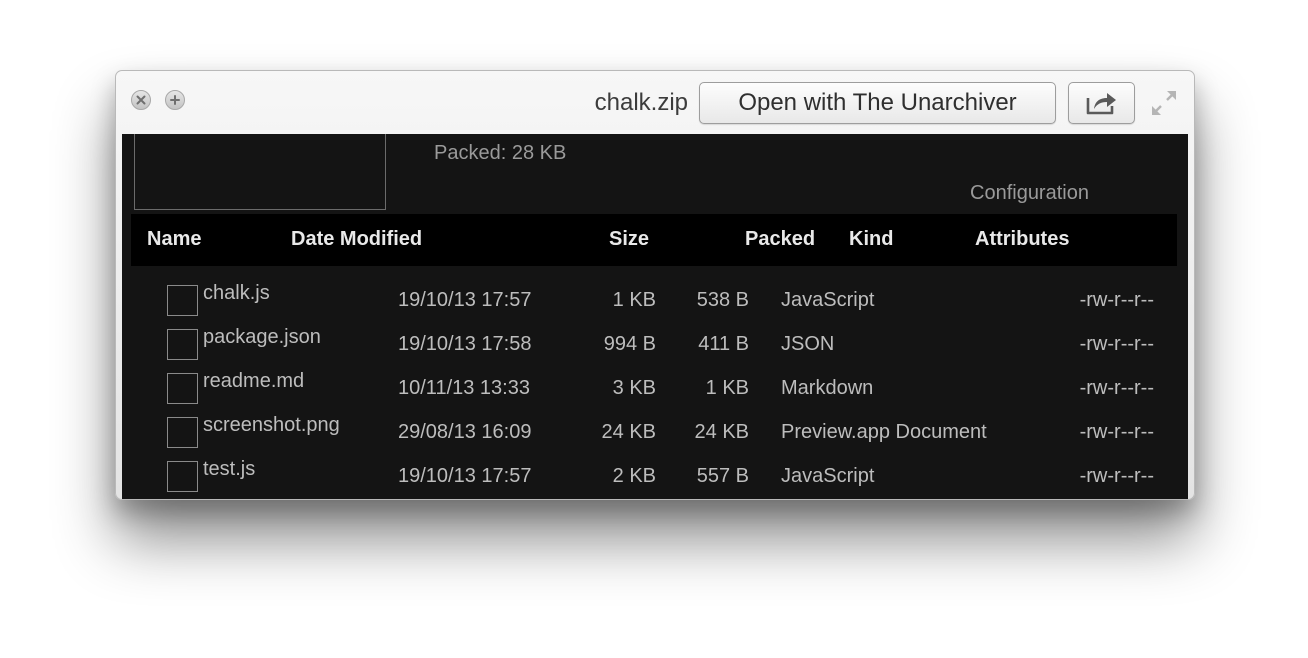  I want to click on zoom-button, so click(175, 100).